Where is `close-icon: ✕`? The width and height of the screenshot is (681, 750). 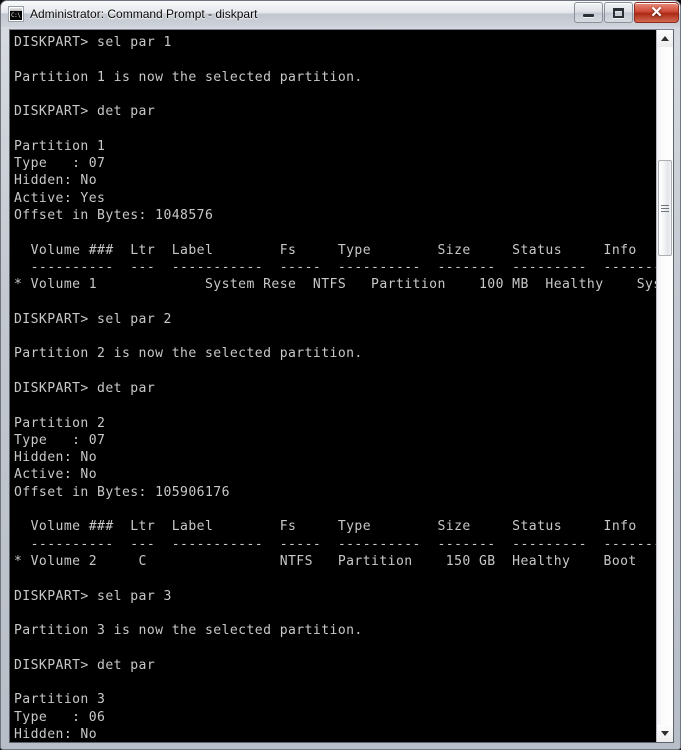
close-icon: ✕ is located at coordinates (656, 12).